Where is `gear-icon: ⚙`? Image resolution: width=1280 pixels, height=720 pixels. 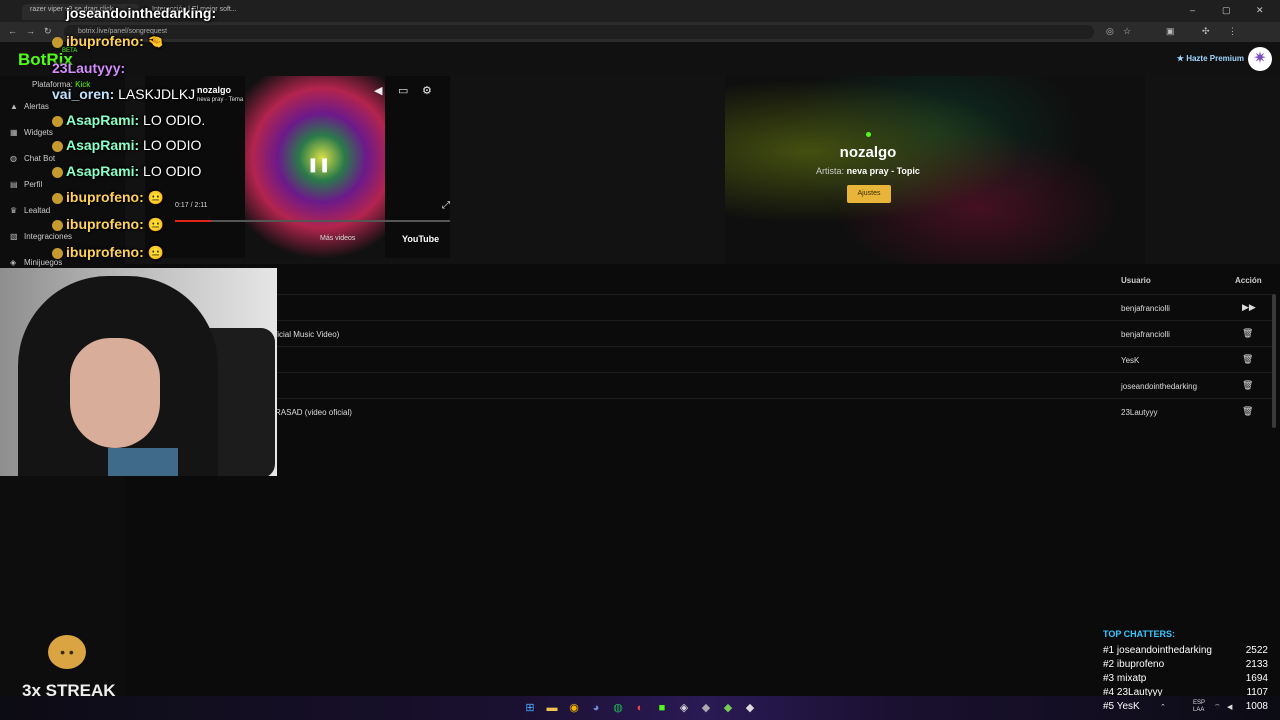
gear-icon: ⚙ is located at coordinates (427, 90).